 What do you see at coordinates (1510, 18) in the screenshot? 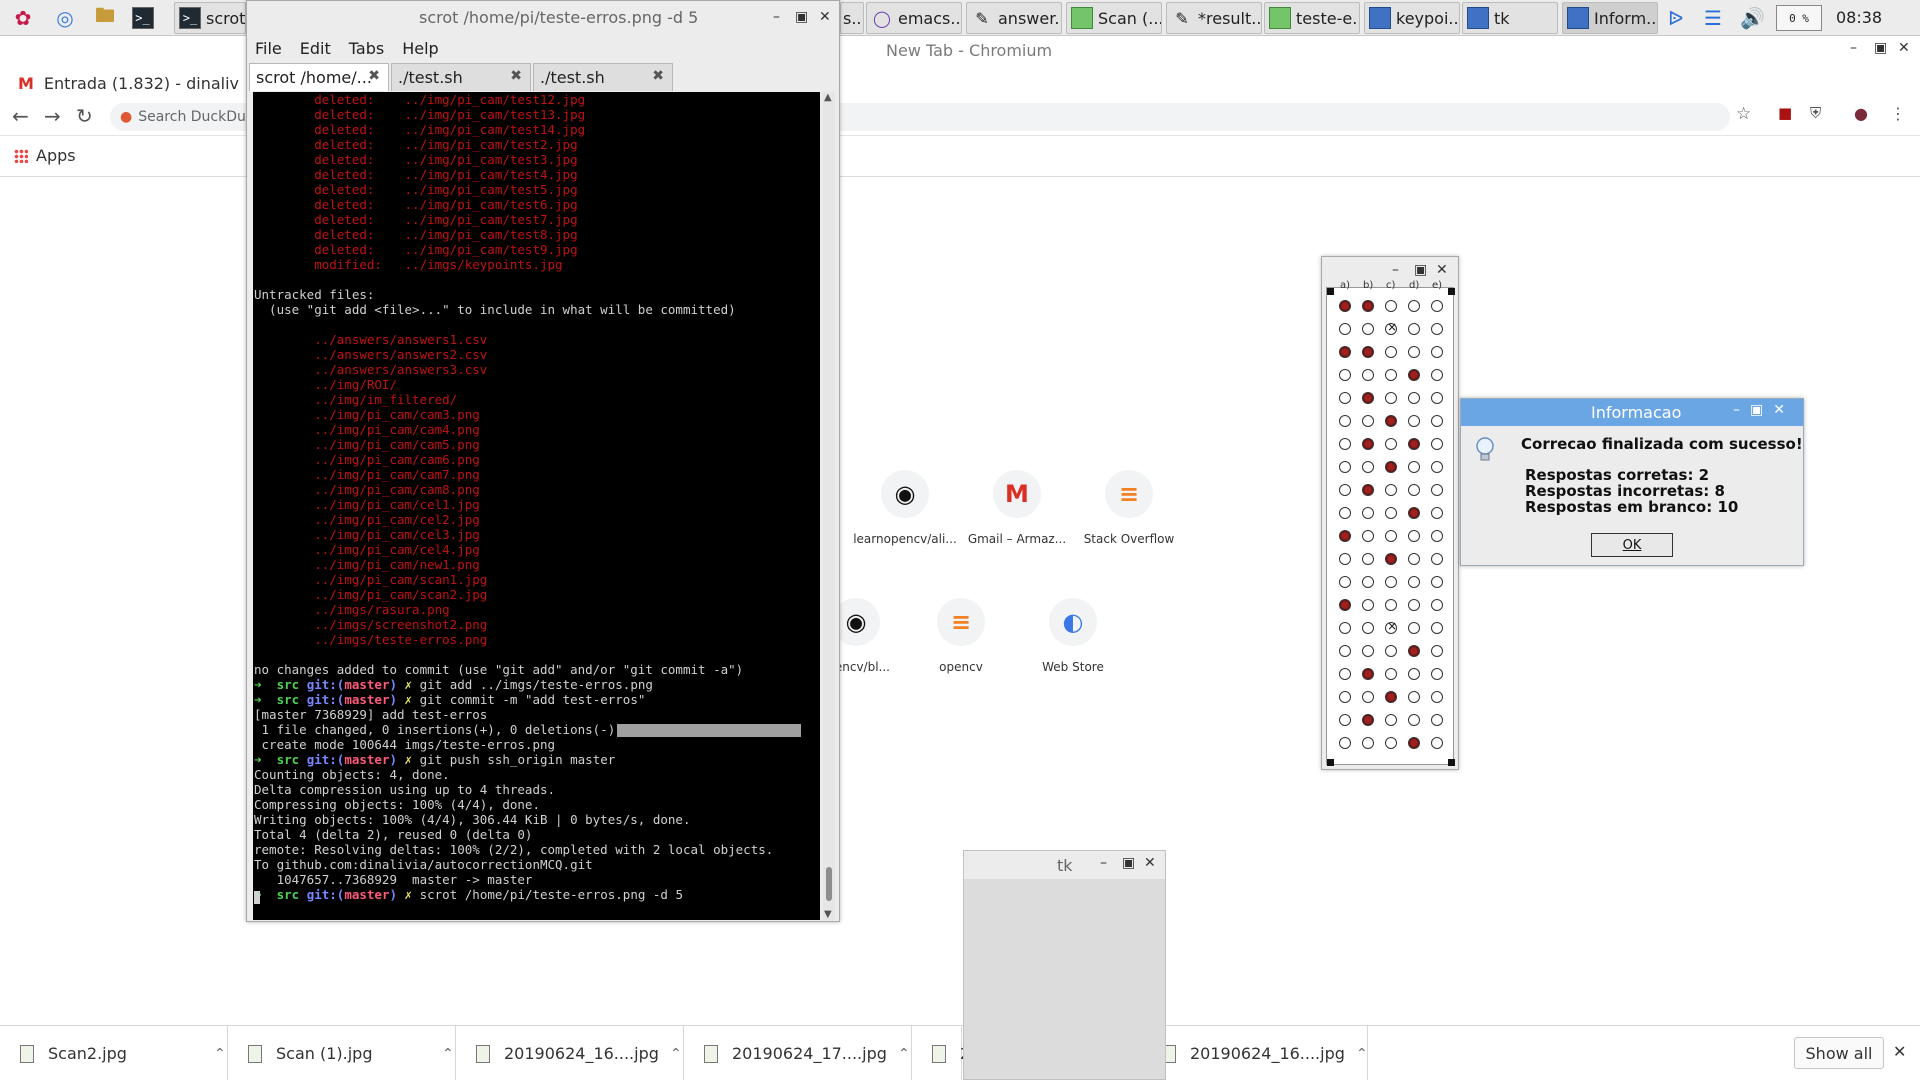
I see `task-tk: tk` at bounding box center [1510, 18].